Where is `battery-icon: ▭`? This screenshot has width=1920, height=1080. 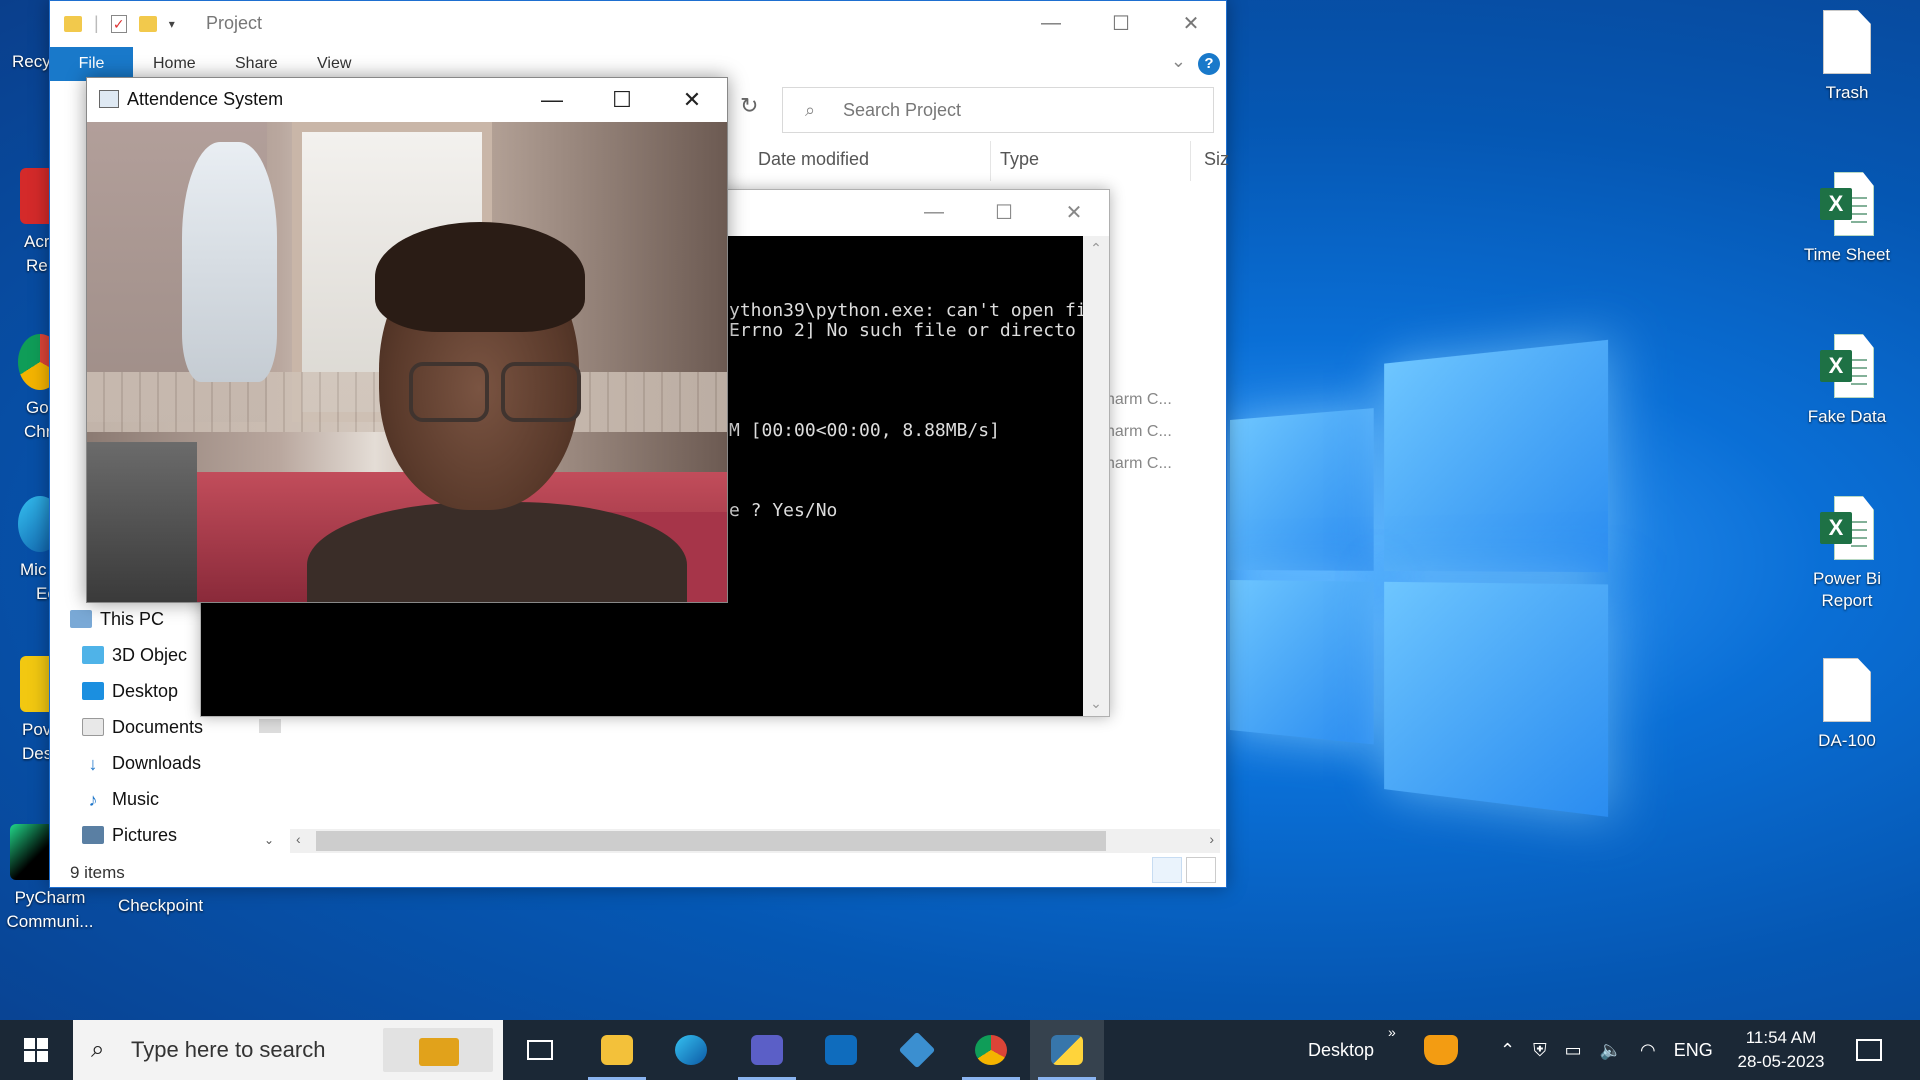 battery-icon: ▭ is located at coordinates (1573, 1050).